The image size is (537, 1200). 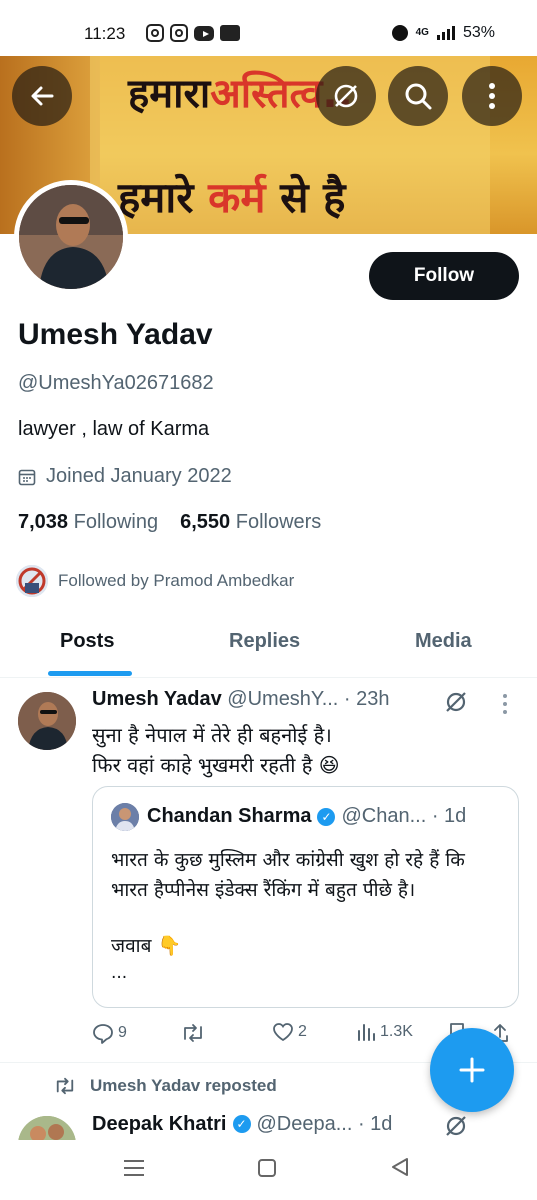 I want to click on quote-handle-time: @Chan... · 1d, so click(x=404, y=816).